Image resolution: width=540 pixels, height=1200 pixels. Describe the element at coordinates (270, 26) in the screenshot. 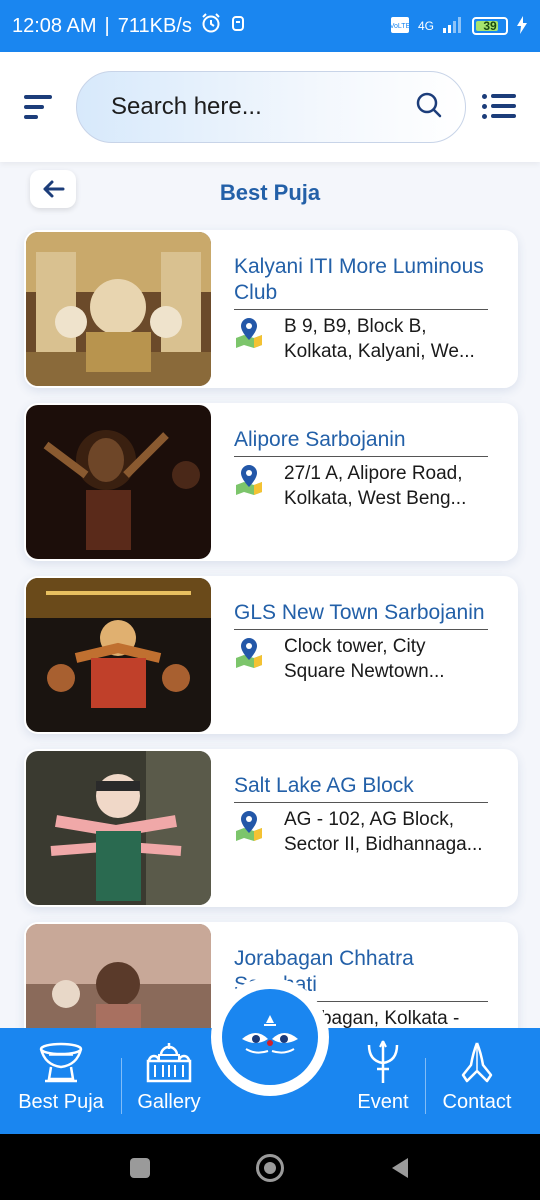

I see `status-bar: 12:08 AM | 711KB/s VoLTE 4G 39` at that location.